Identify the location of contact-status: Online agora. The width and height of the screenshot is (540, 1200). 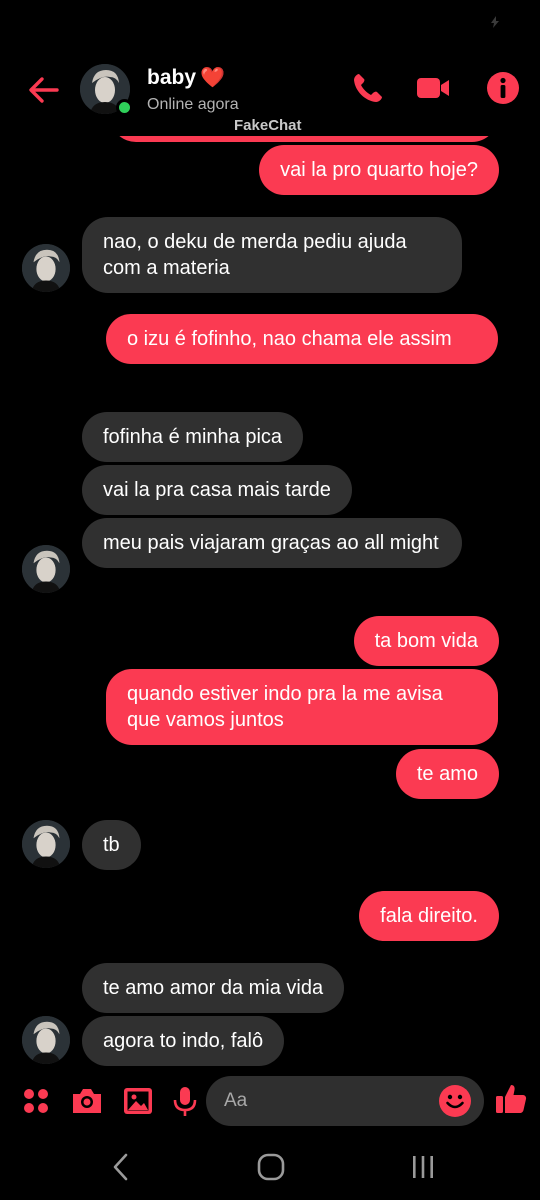
(193, 104).